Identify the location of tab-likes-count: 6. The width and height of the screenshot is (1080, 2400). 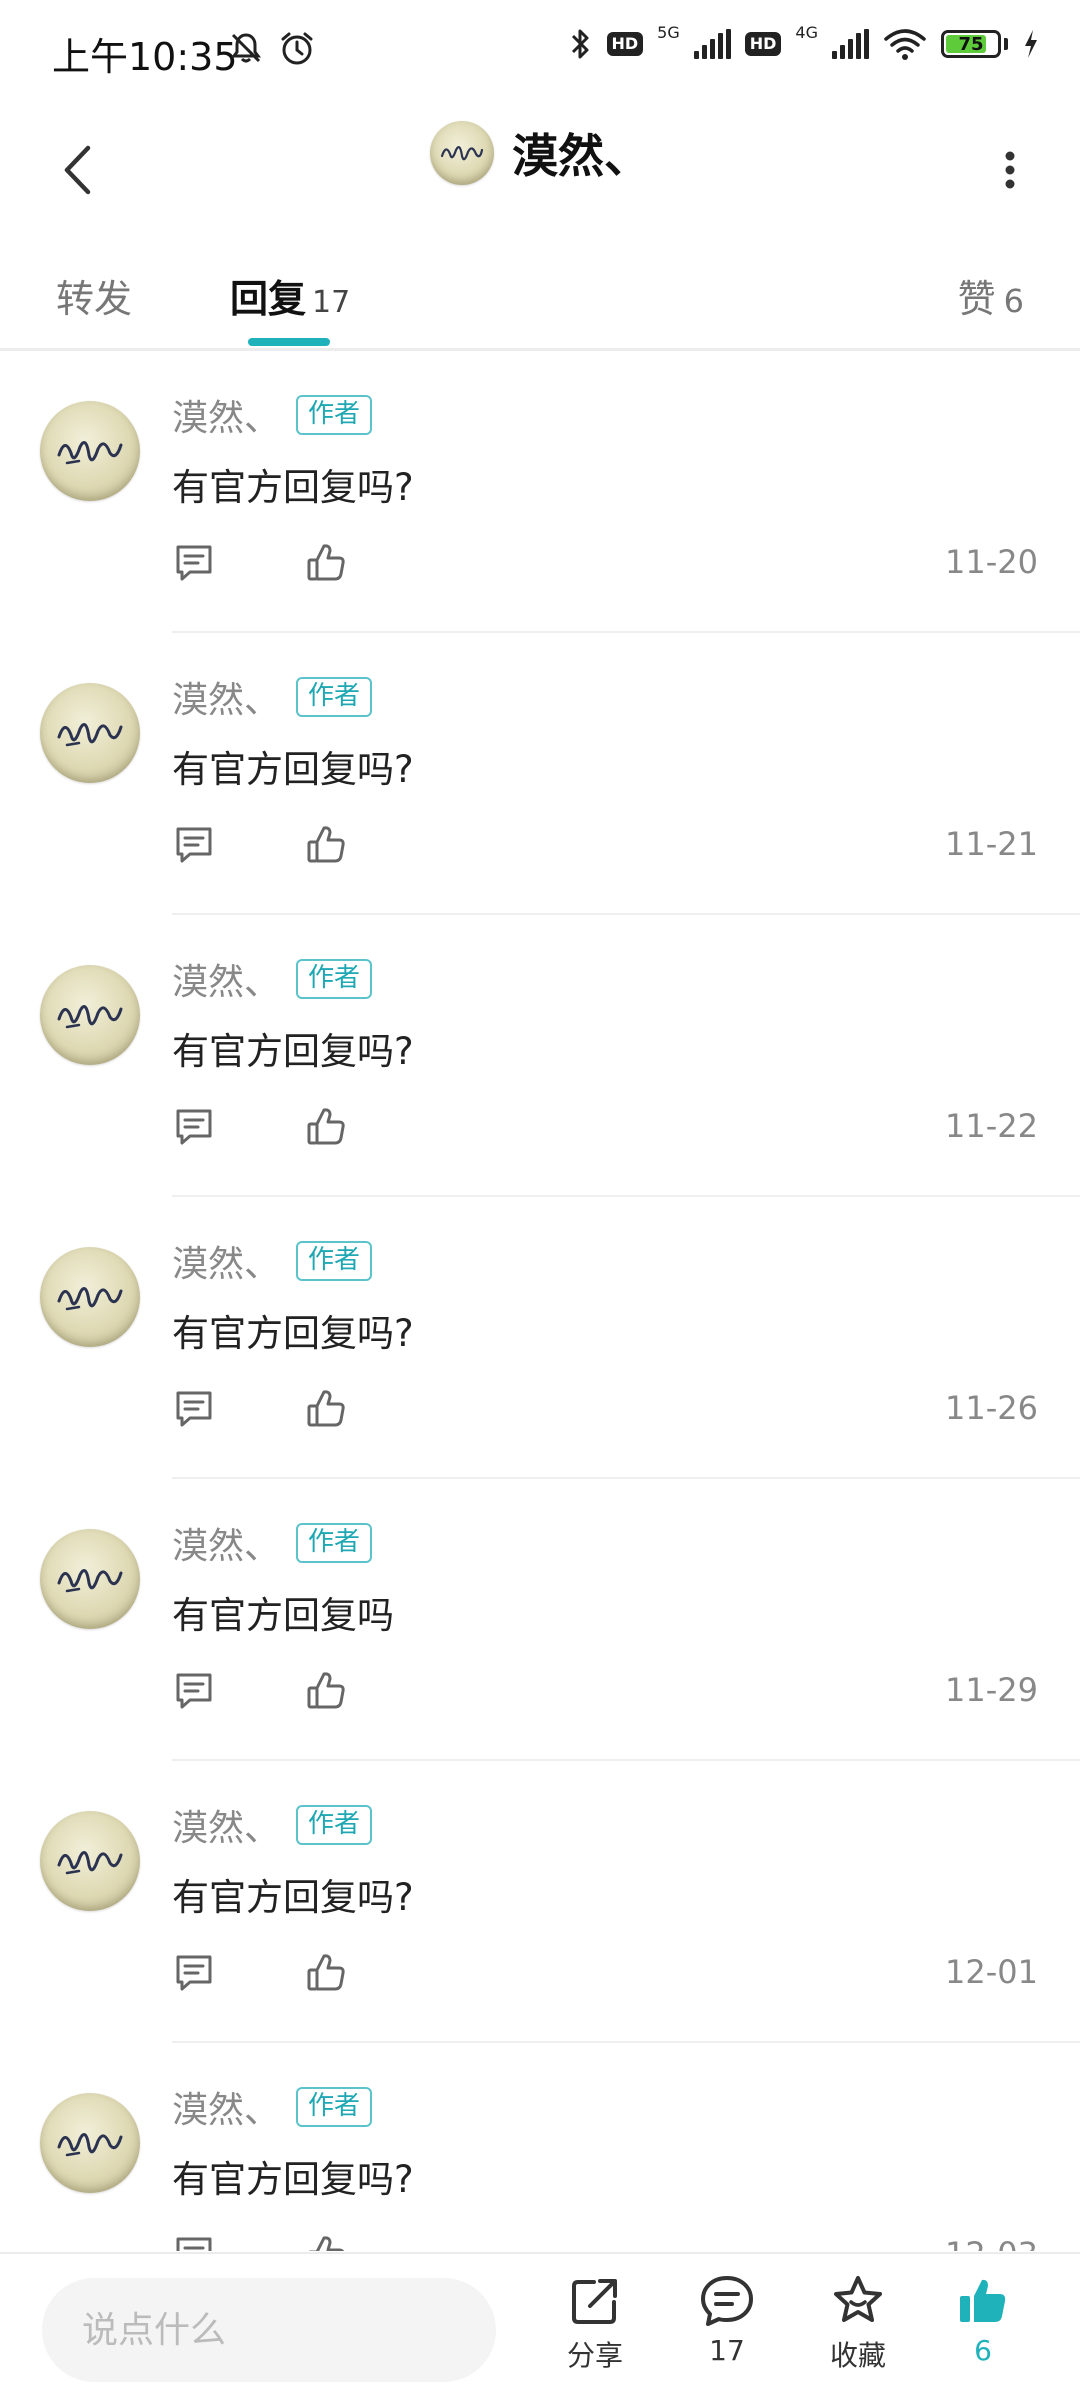
(1013, 301).